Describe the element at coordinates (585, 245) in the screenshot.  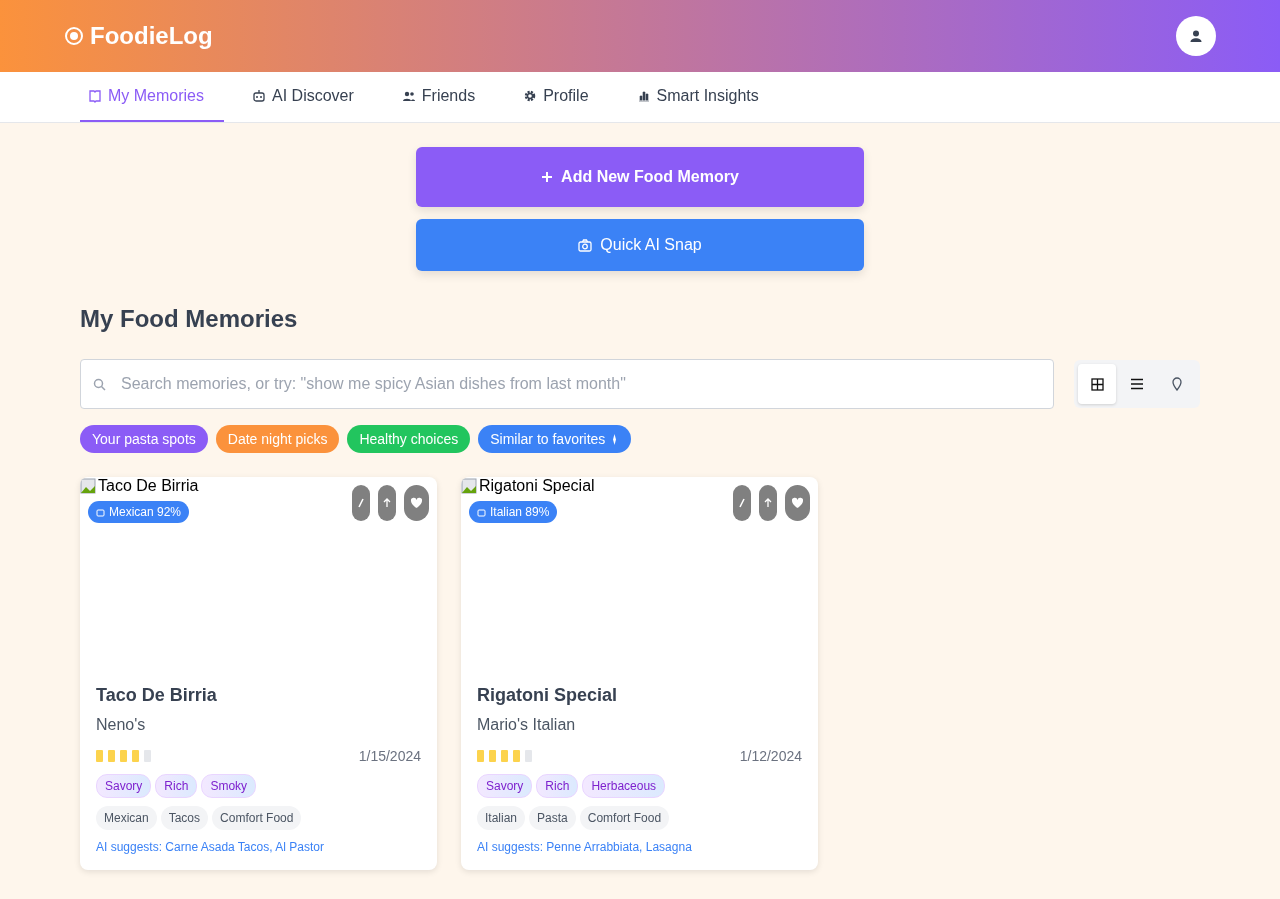
I see `camera-icon` at that location.